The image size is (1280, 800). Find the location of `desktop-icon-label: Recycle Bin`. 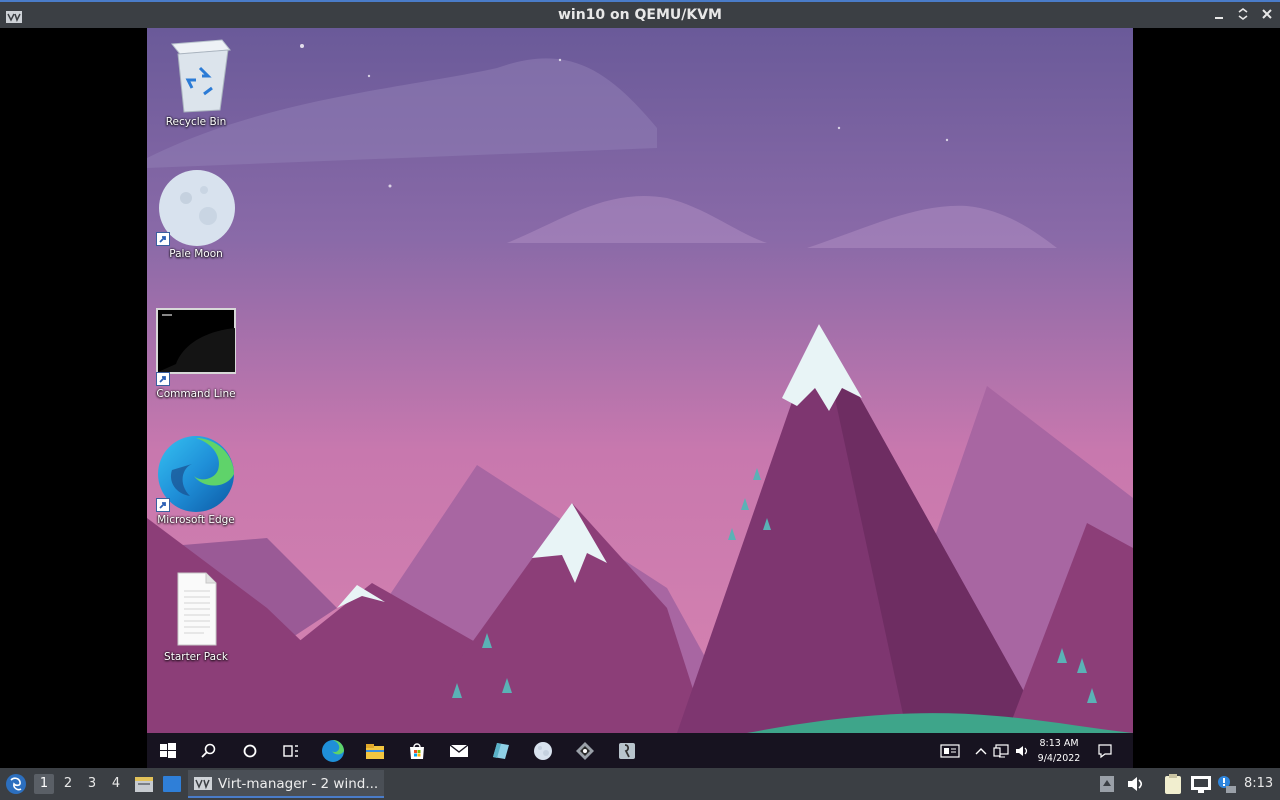

desktop-icon-label: Recycle Bin is located at coordinates (196, 122).